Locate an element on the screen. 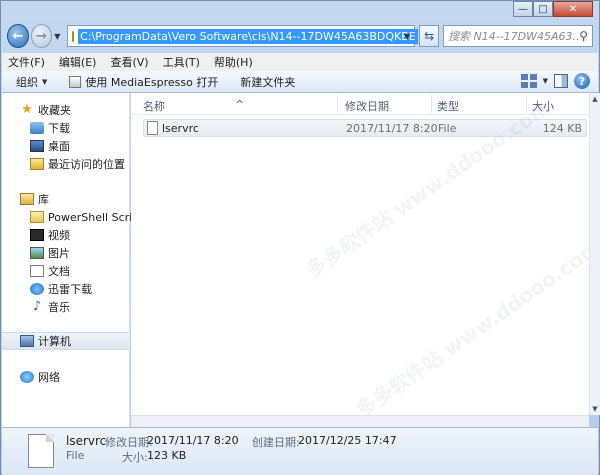 Image resolution: width=600 pixels, height=475 pixels. desktop-icon is located at coordinates (37, 146).